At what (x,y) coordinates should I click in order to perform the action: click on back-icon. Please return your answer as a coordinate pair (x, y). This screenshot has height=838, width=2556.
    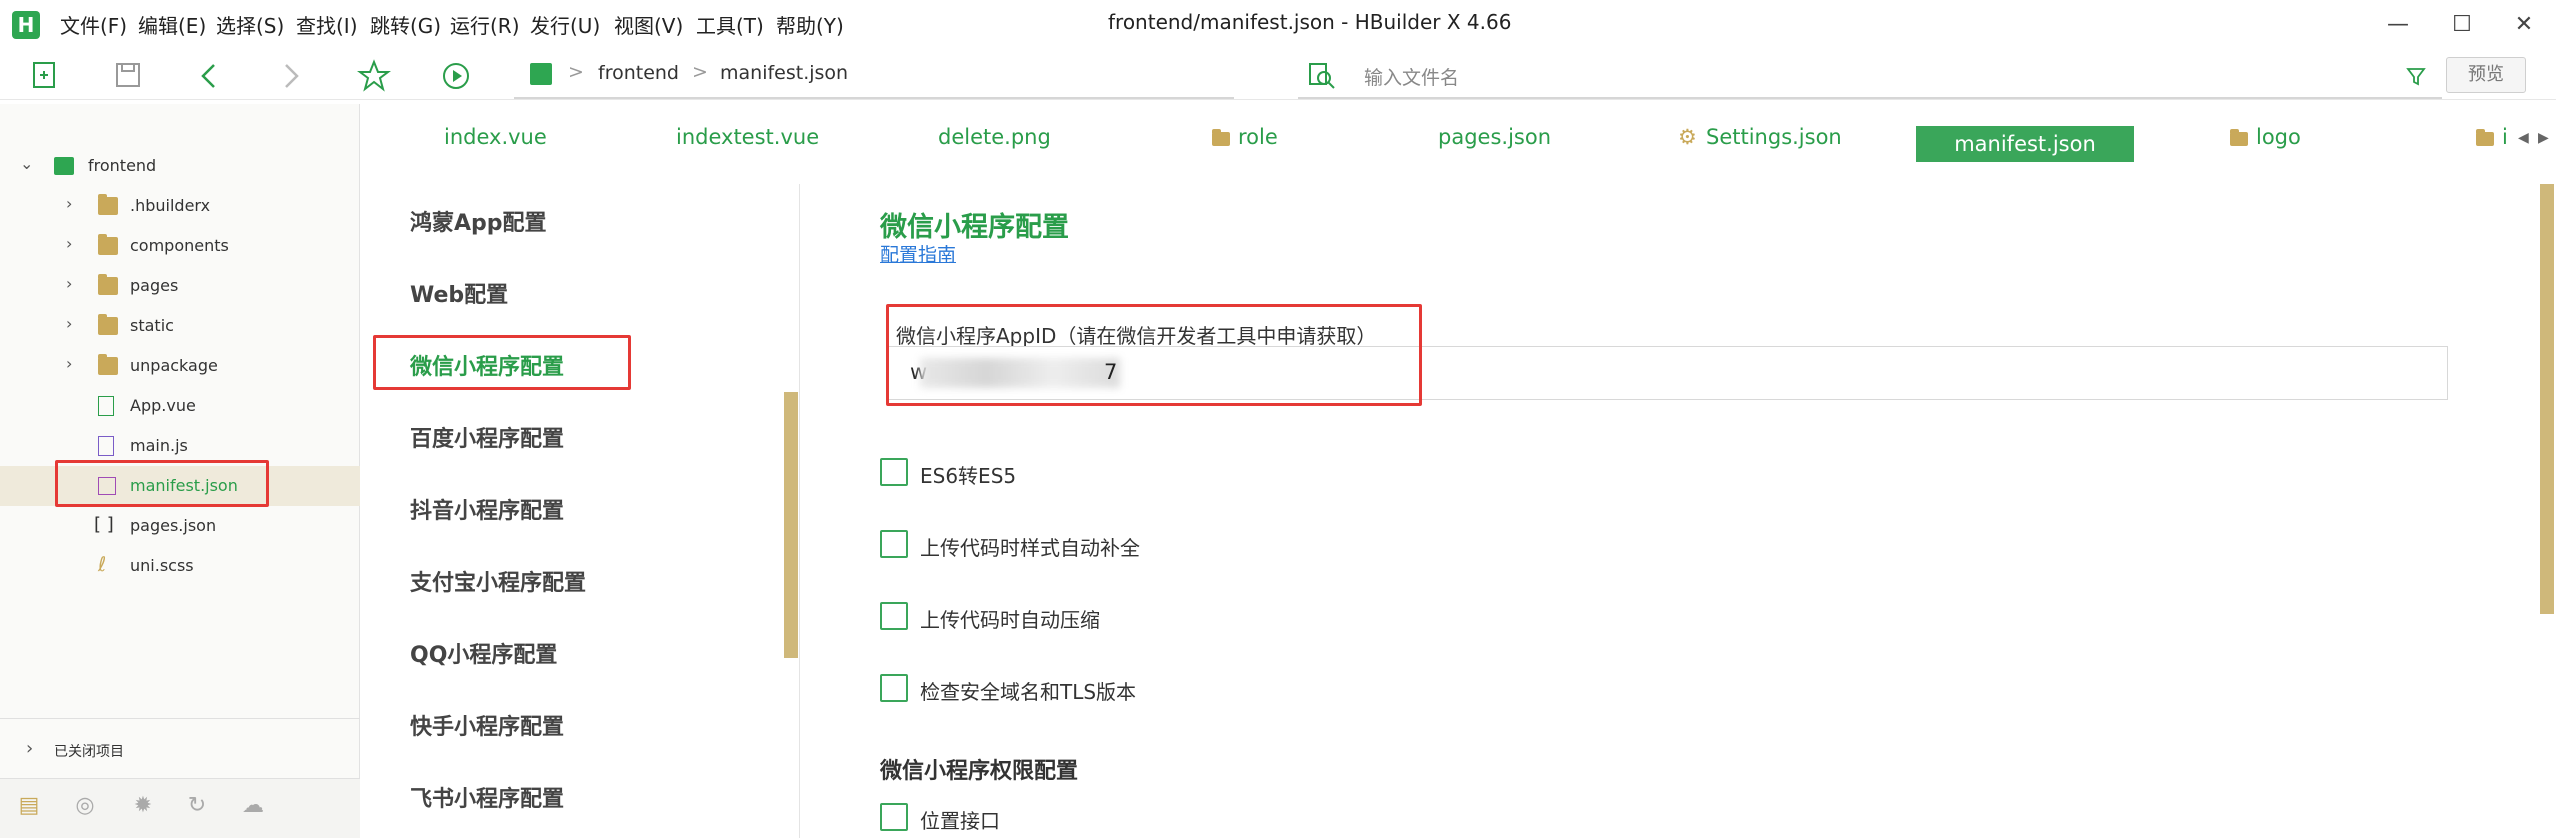
    Looking at the image, I should click on (210, 76).